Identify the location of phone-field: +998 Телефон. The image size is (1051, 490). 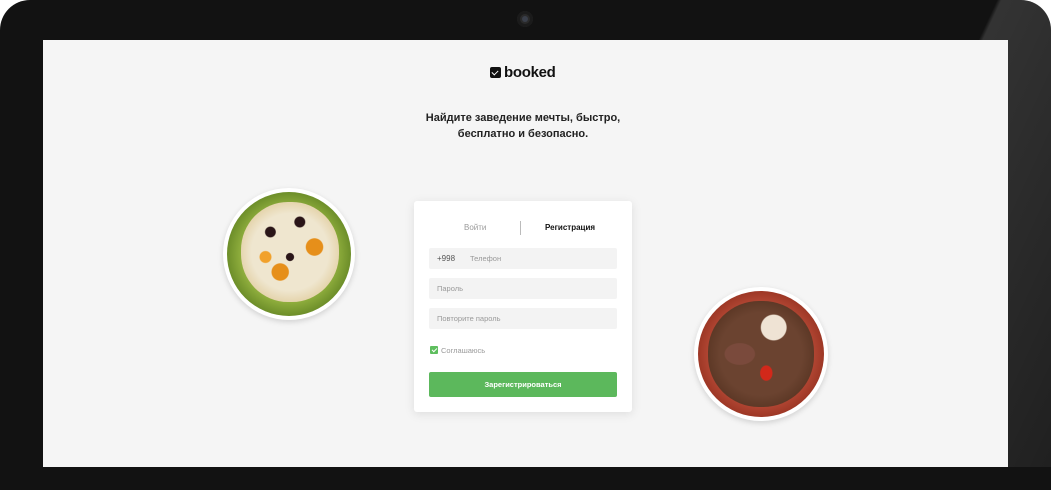
(523, 258).